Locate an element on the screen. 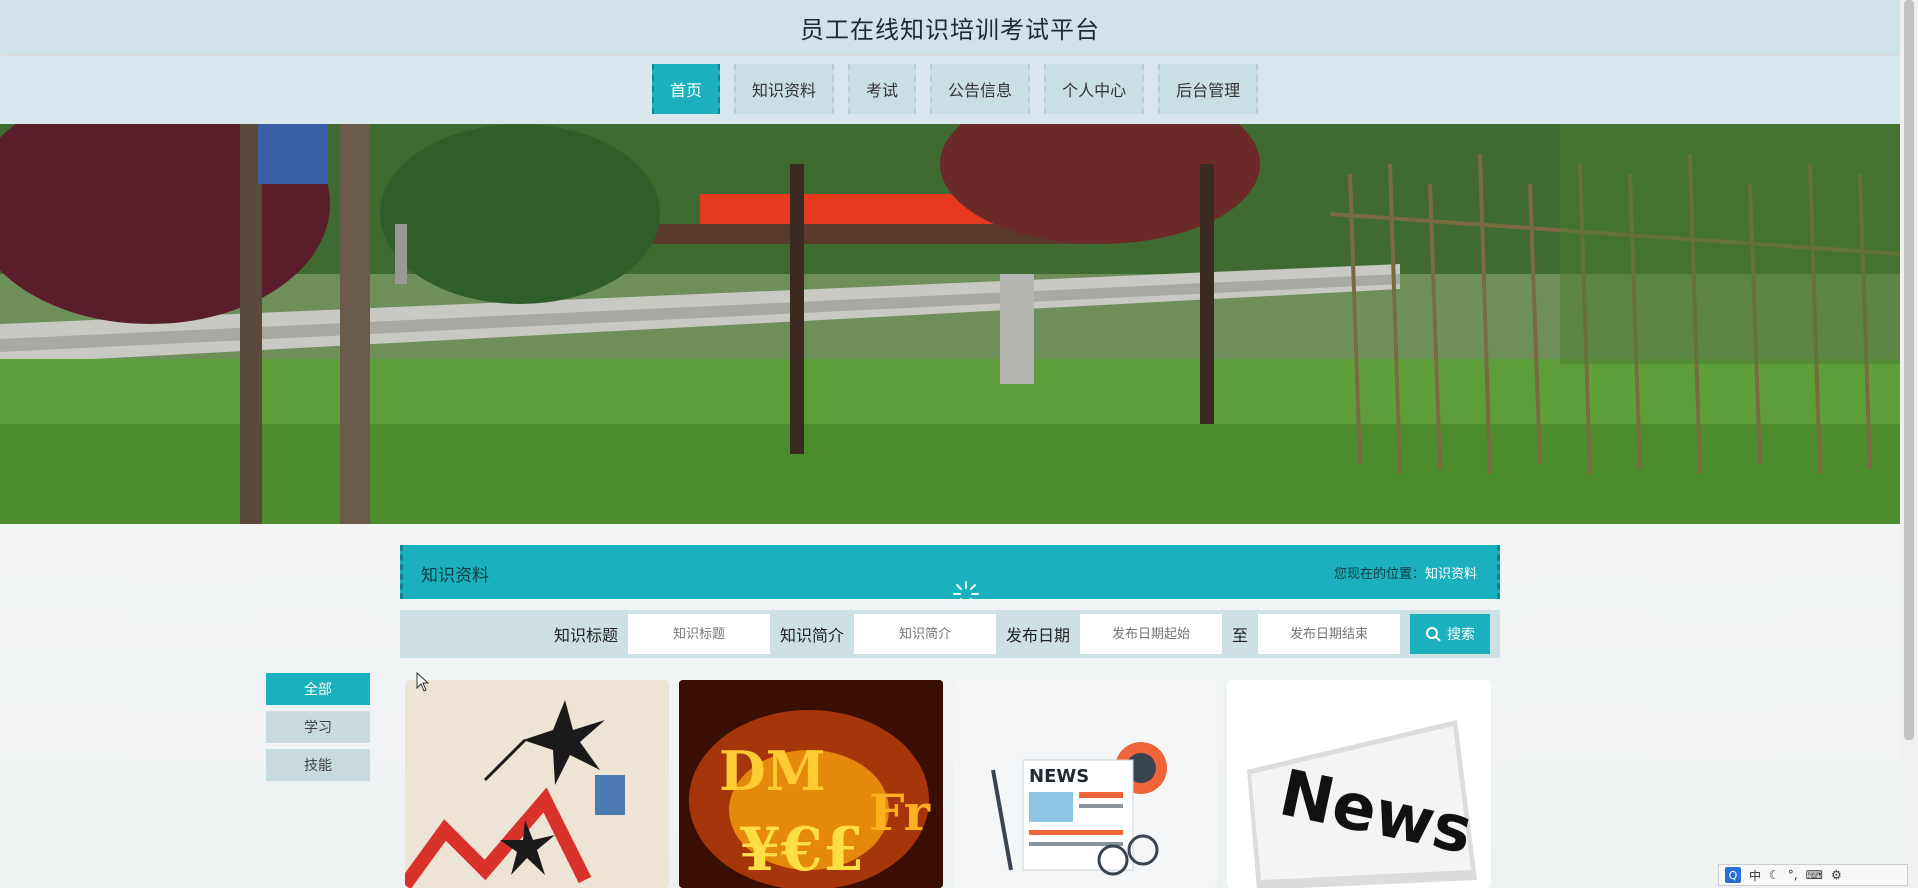 This screenshot has width=1918, height=888. search-button: 搜索 is located at coordinates (1450, 634).